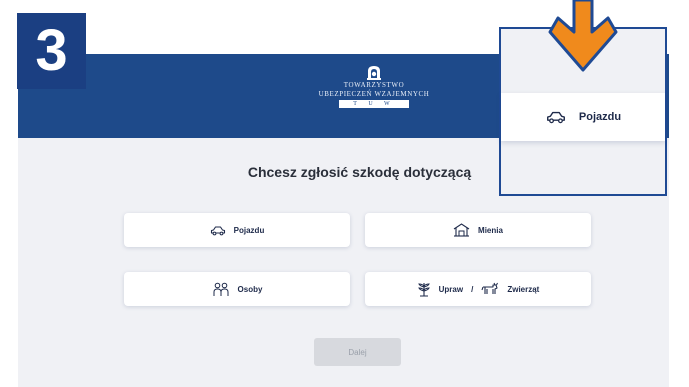  Describe the element at coordinates (583, 36) in the screenshot. I see `down-arrow-icon` at that location.